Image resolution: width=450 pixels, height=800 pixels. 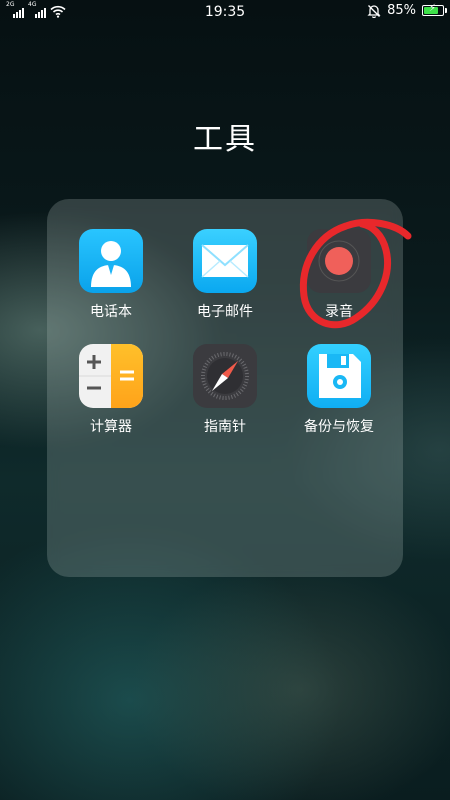 What do you see at coordinates (225, 427) in the screenshot?
I see `app-label: 指南针` at bounding box center [225, 427].